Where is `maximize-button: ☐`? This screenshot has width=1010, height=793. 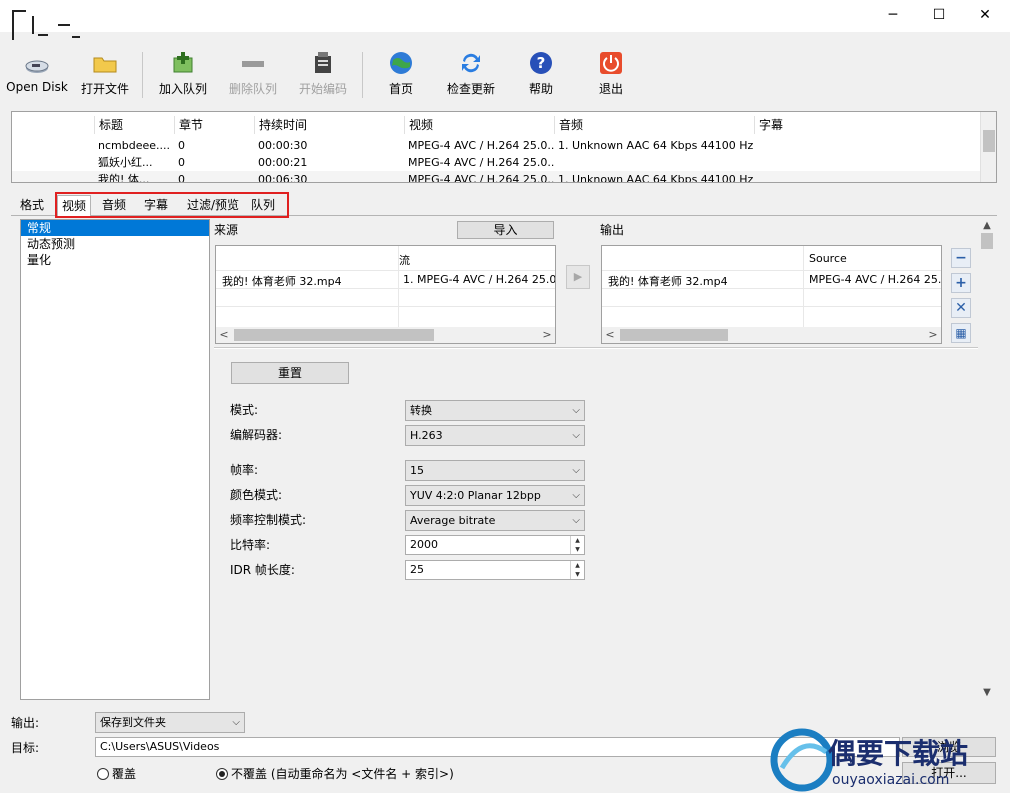 maximize-button: ☐ is located at coordinates (939, 15).